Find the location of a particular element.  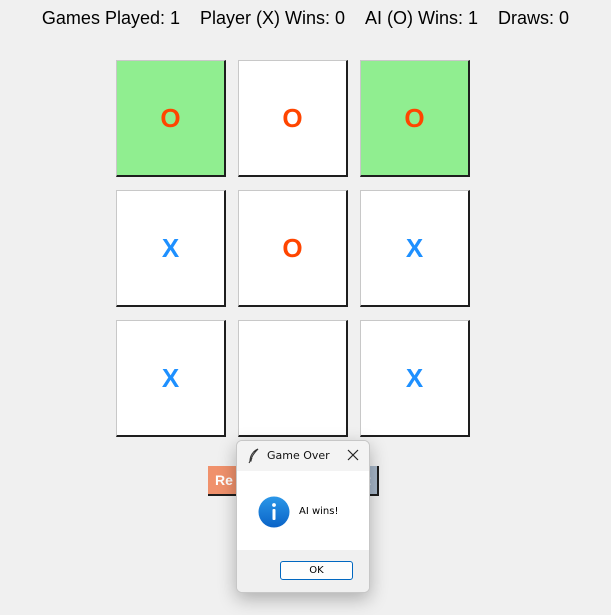

close-icon is located at coordinates (353, 455).